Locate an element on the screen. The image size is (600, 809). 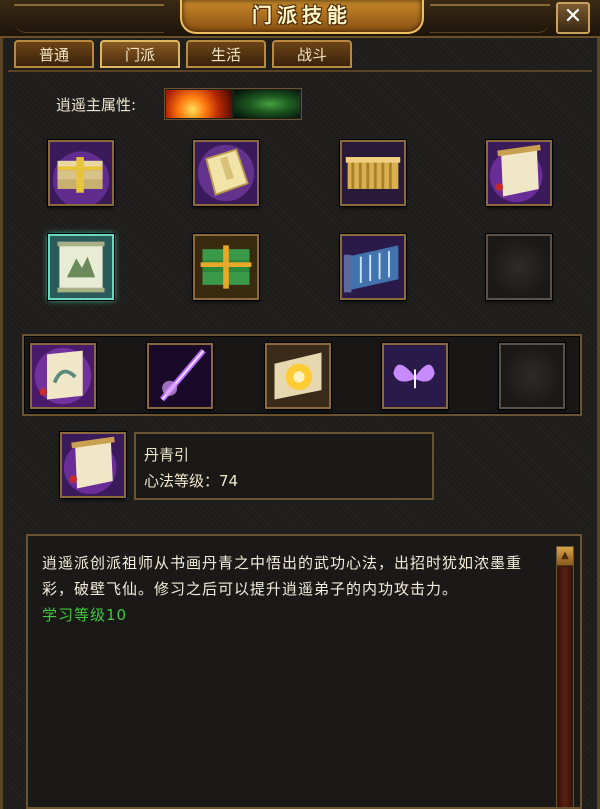
wind-attribute-icon is located at coordinates (267, 104).